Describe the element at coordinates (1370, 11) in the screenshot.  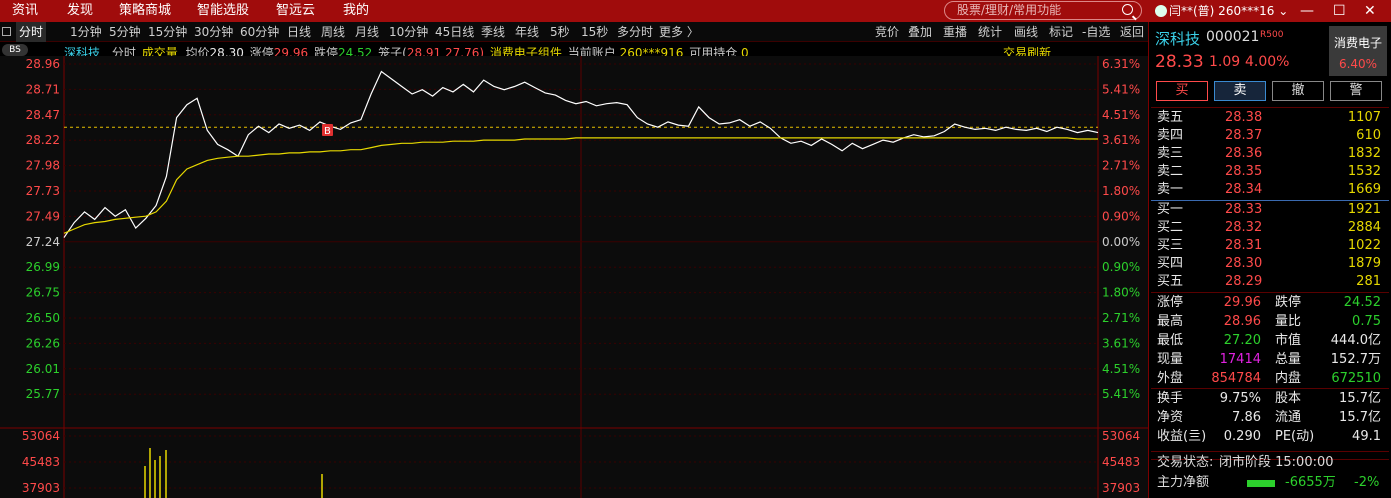
I see `close-button: ✕` at that location.